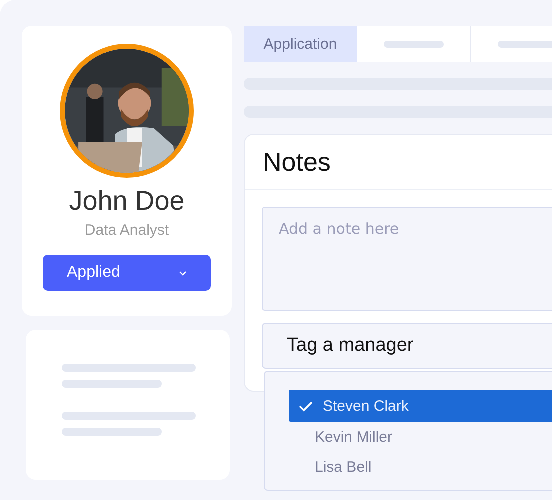 This screenshot has width=552, height=500. I want to click on check-icon, so click(306, 406).